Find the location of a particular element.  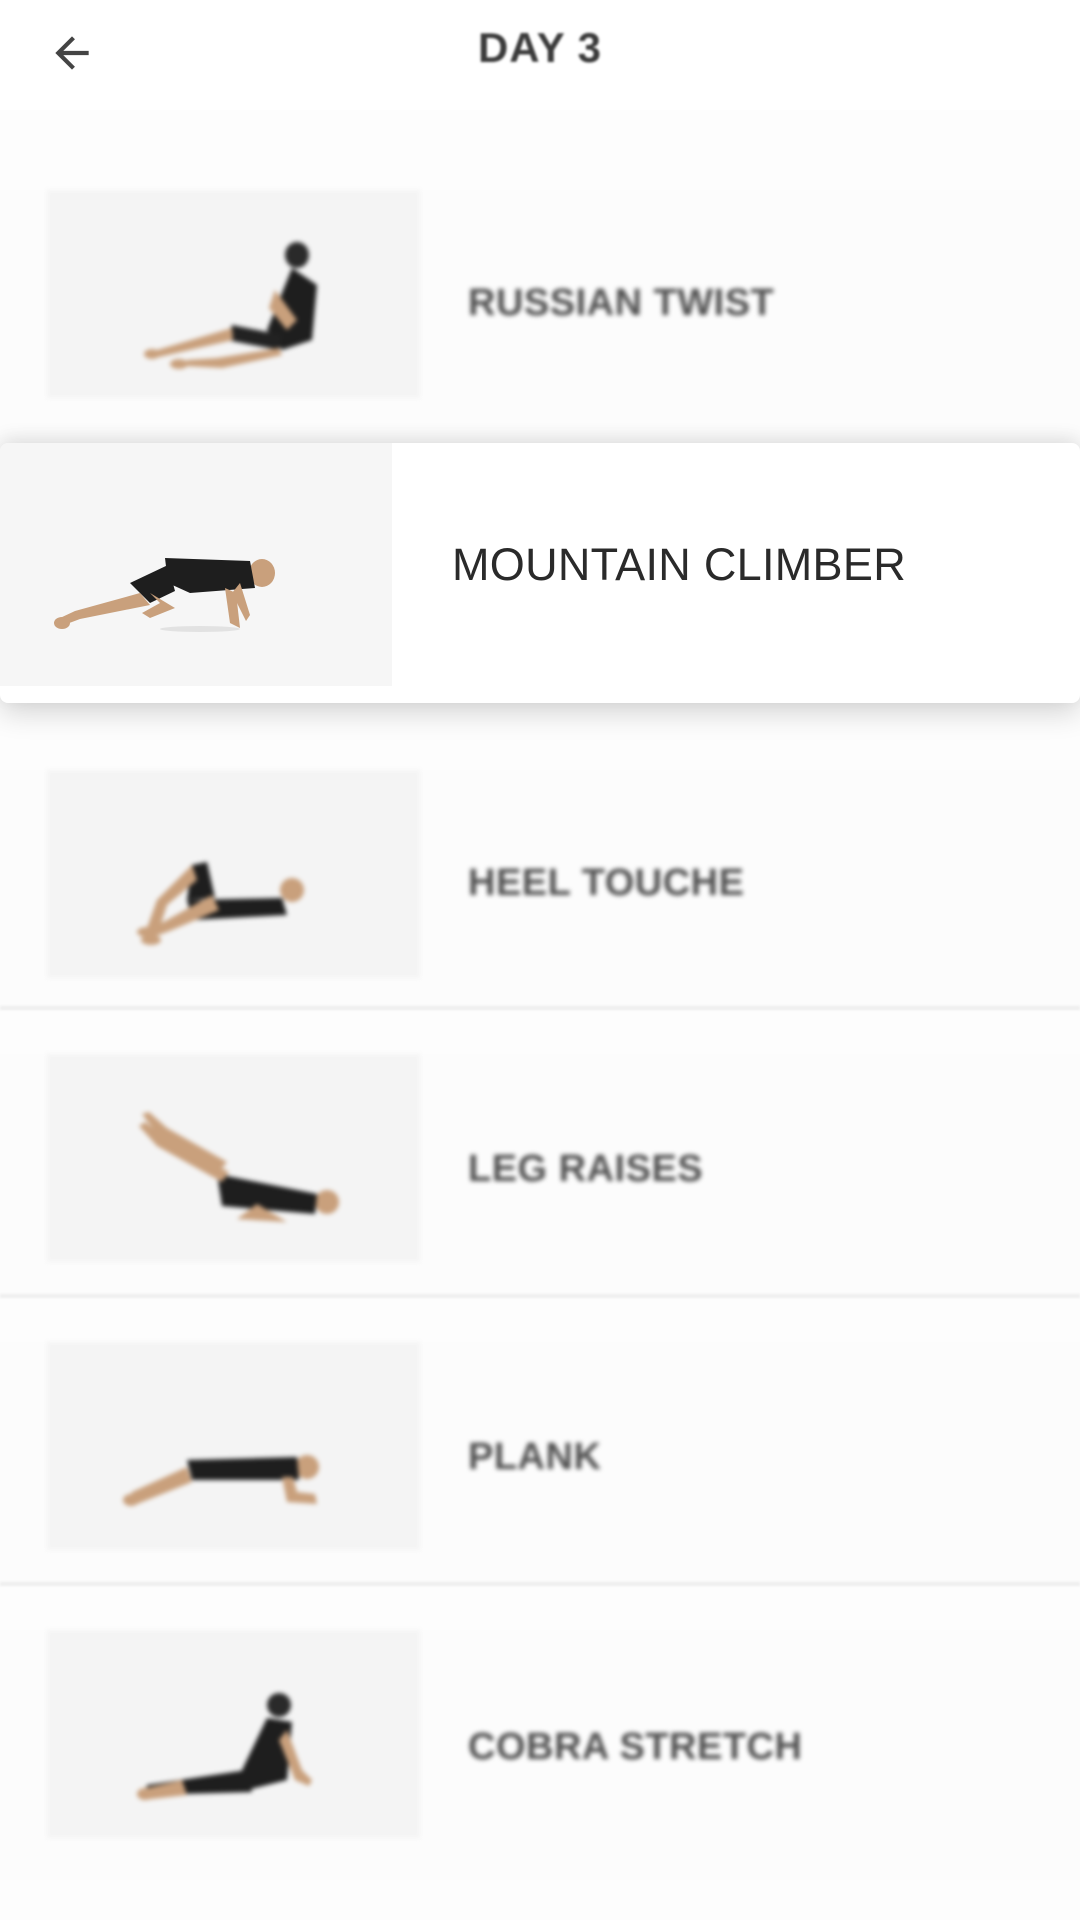

exercise-row-mountain-climber-active: MOUNTAIN CLIMBER is located at coordinates (540, 573).